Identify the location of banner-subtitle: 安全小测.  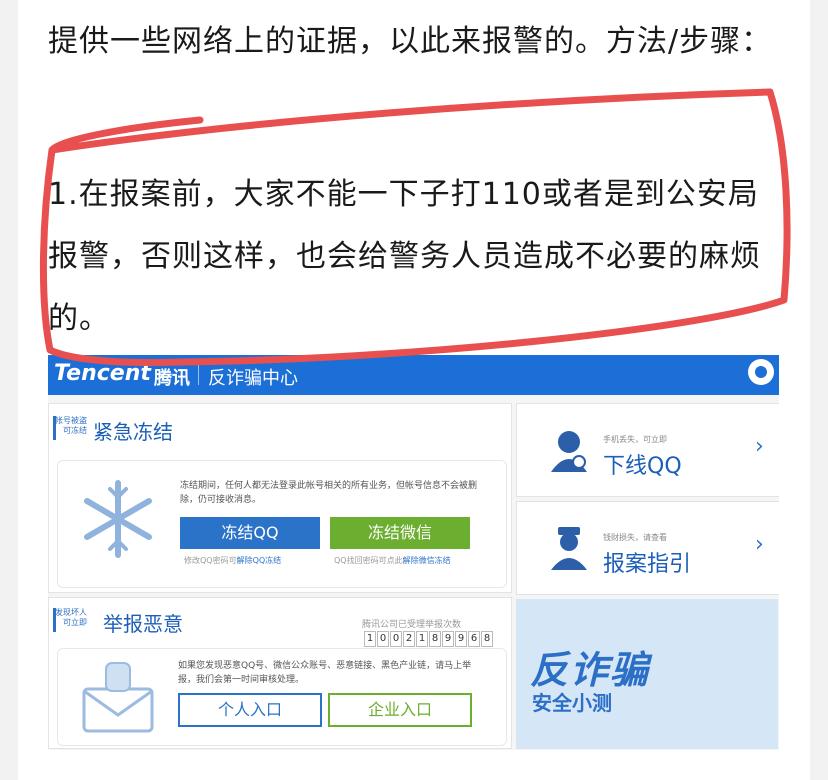
(572, 703).